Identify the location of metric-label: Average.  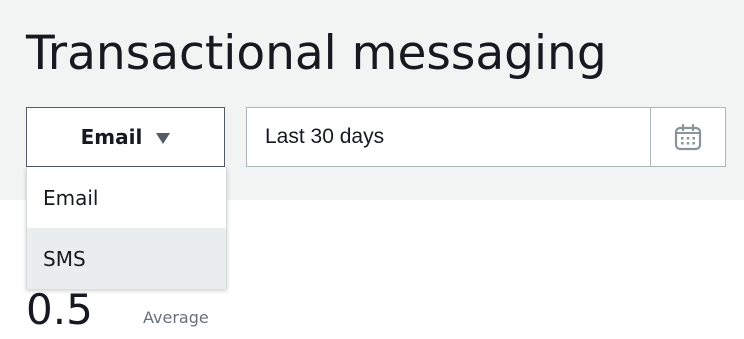
(176, 317).